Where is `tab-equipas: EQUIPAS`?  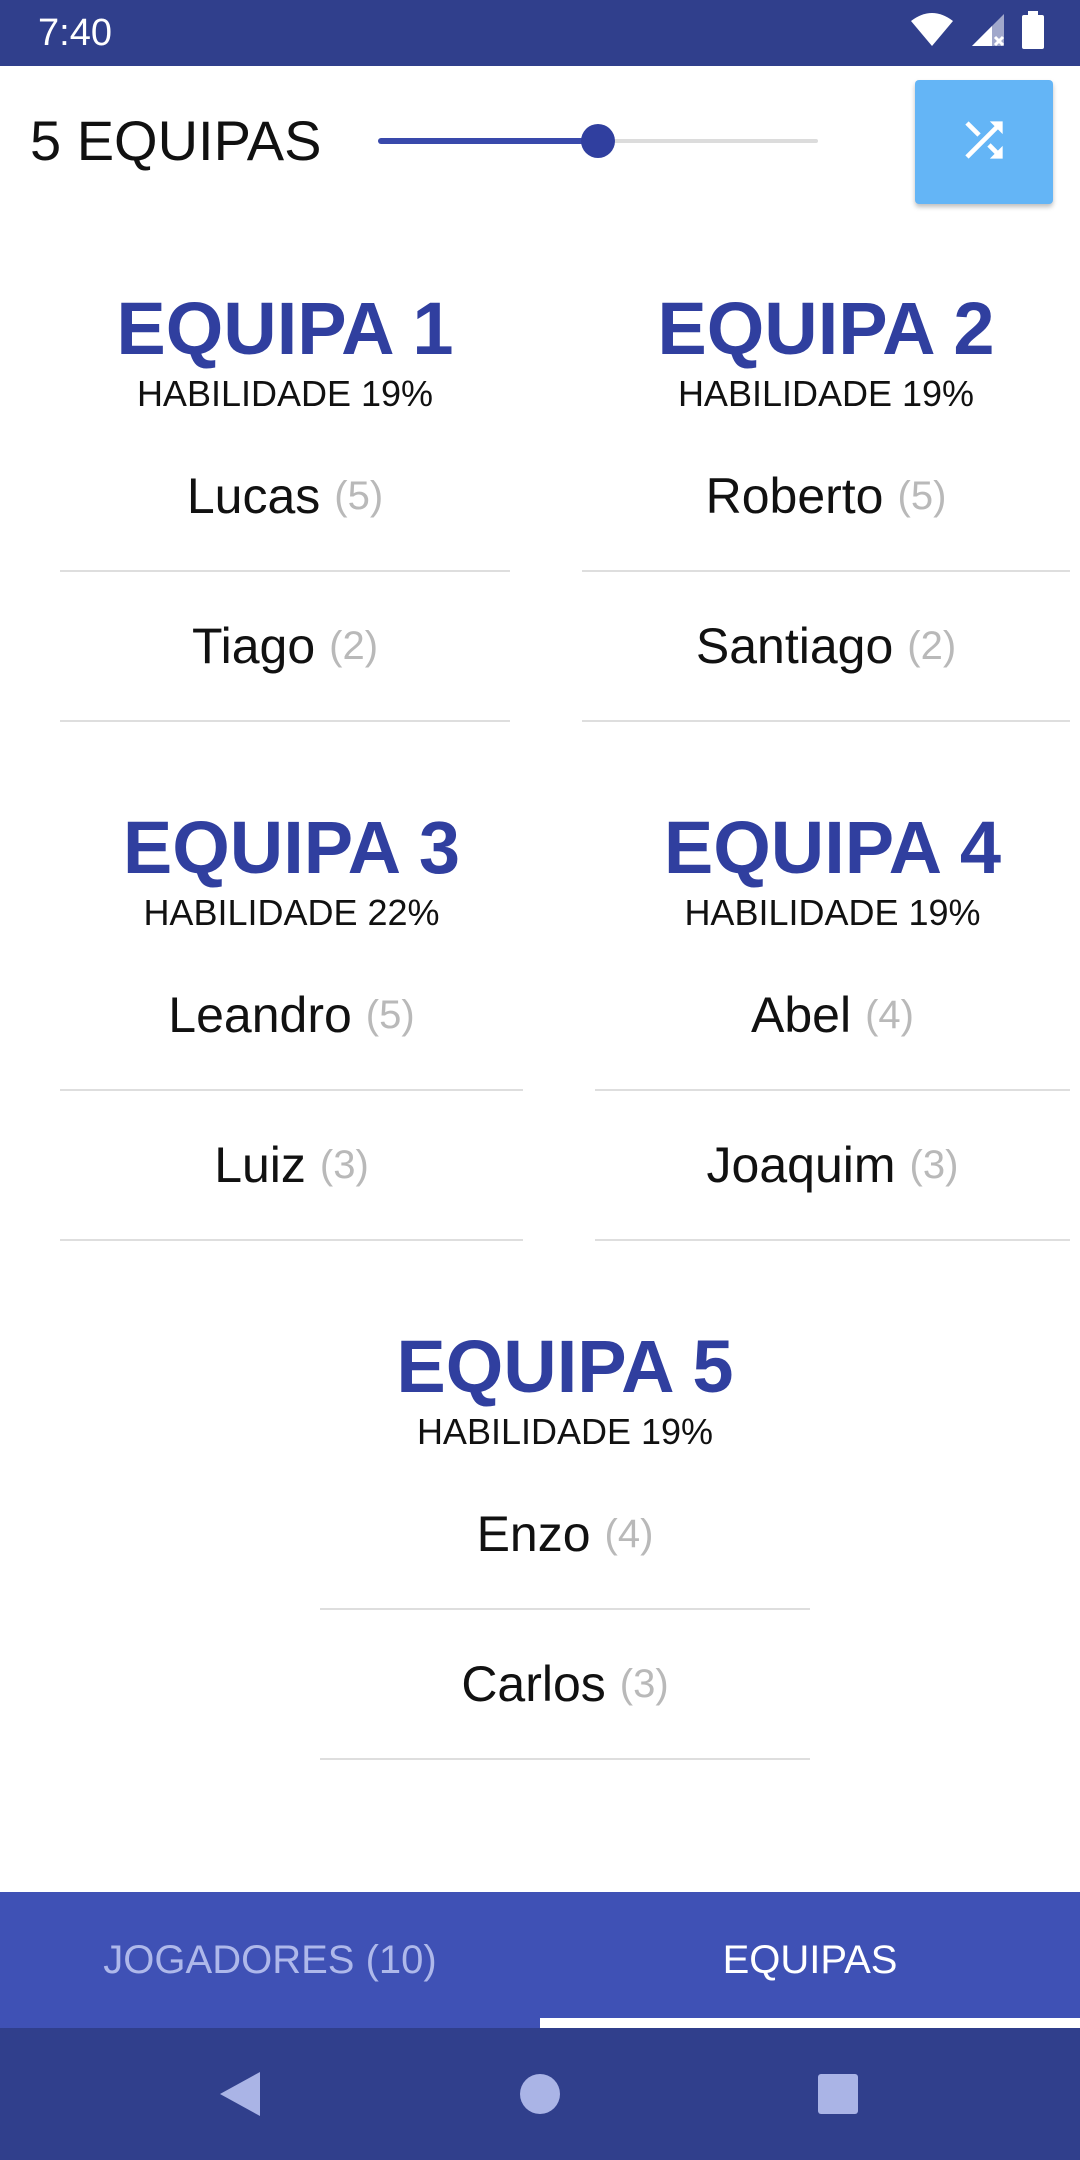 tab-equipas: EQUIPAS is located at coordinates (810, 1960).